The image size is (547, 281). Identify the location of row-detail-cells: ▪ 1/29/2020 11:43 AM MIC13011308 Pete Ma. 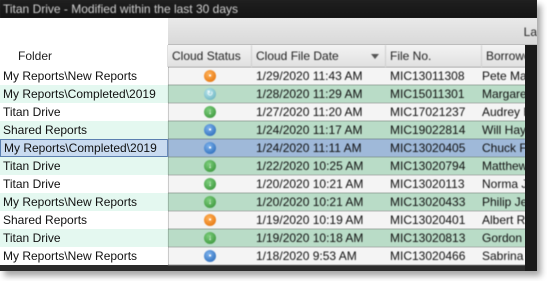
(352, 76).